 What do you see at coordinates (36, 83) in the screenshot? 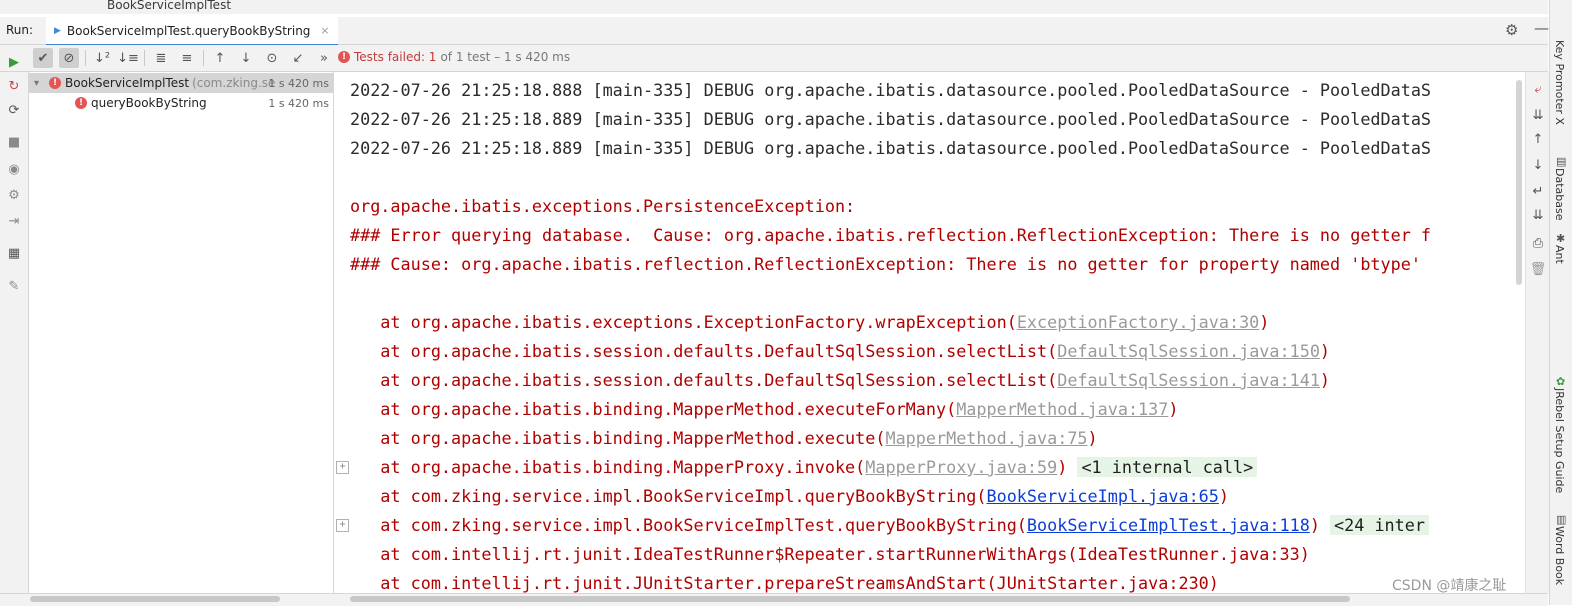
I see `chevron-down-icon: ▾` at bounding box center [36, 83].